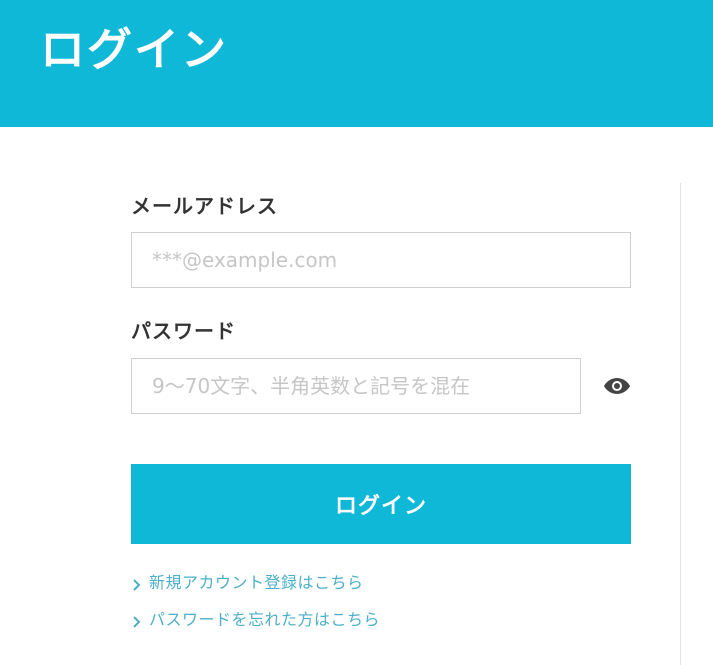  What do you see at coordinates (134, 49) in the screenshot?
I see `page-title: ログイン` at bounding box center [134, 49].